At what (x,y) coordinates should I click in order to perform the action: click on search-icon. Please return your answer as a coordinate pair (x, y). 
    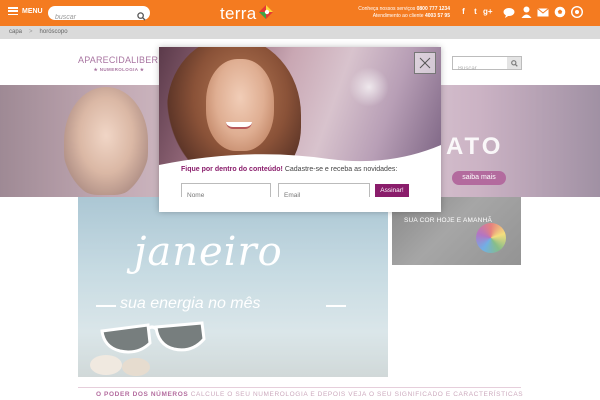
    Looking at the image, I should click on (141, 17).